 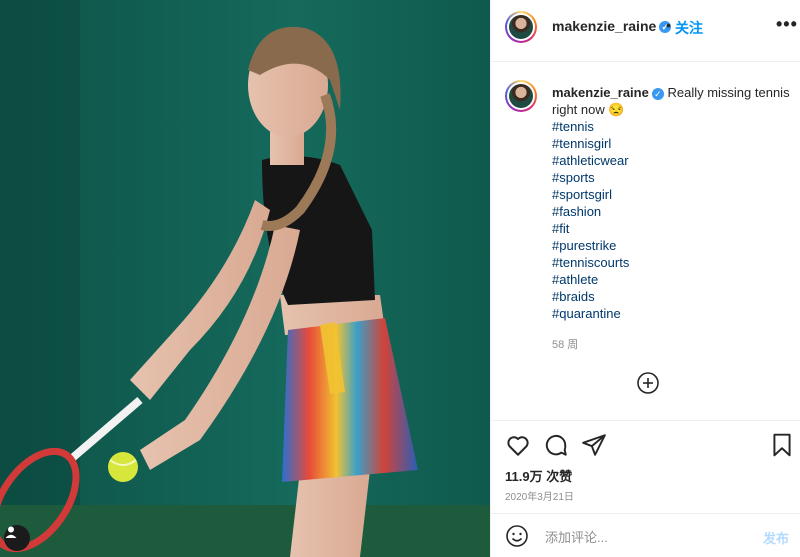 I want to click on post-header: makenzie_raine ✓ • 关注 •••, so click(x=645, y=31).